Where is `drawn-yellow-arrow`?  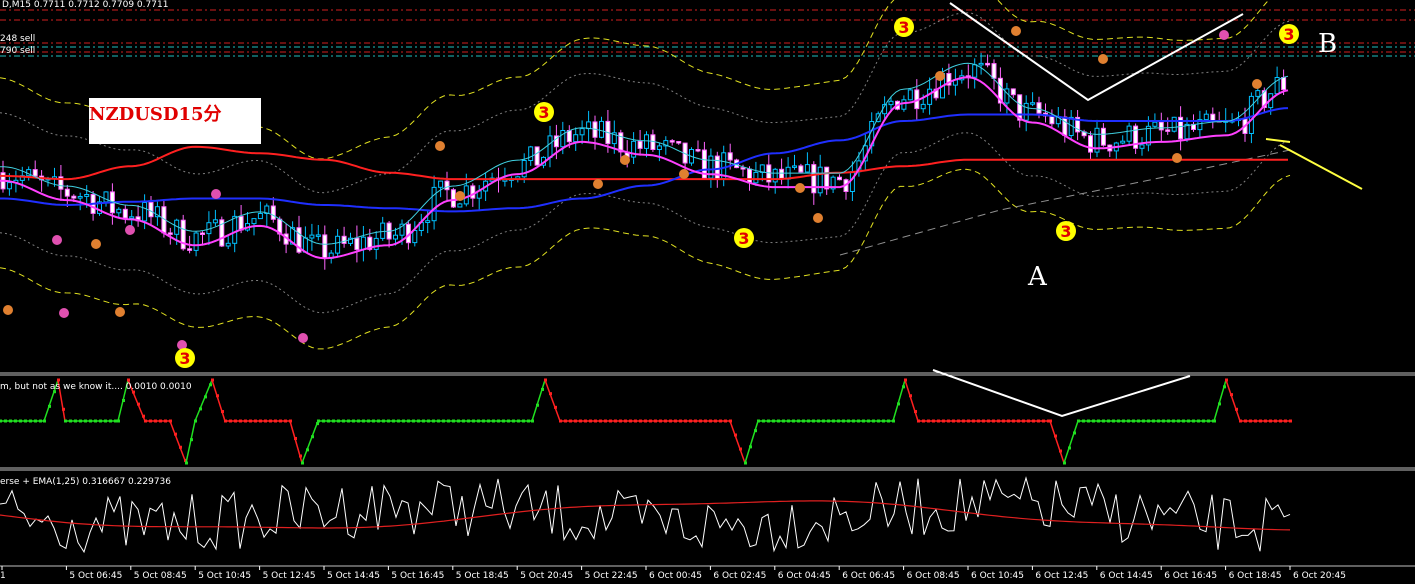
drawn-yellow-arrow is located at coordinates (1321, 167).